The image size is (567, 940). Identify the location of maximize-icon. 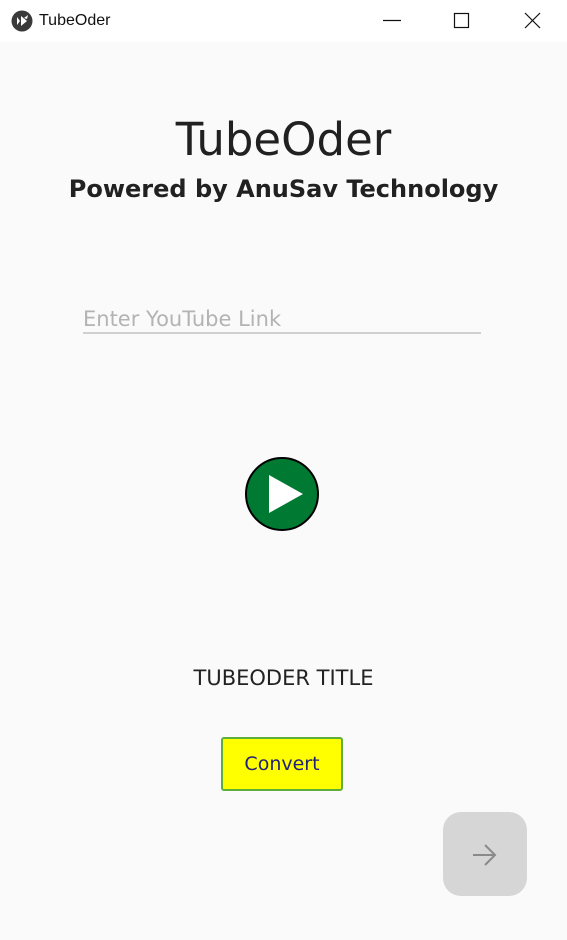
(461, 20).